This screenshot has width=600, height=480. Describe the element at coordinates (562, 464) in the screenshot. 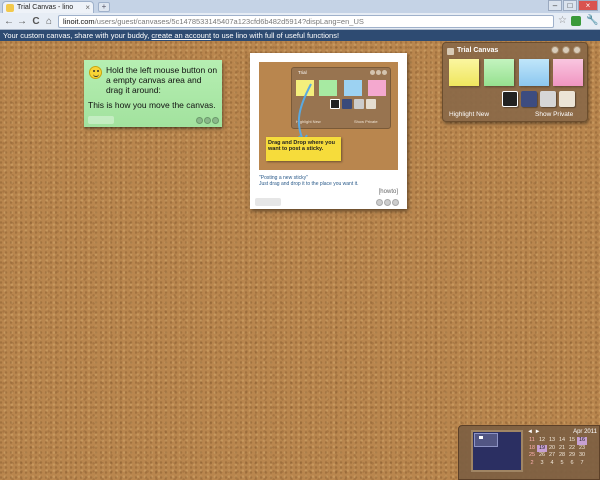

I see `calendar-day: 5` at that location.